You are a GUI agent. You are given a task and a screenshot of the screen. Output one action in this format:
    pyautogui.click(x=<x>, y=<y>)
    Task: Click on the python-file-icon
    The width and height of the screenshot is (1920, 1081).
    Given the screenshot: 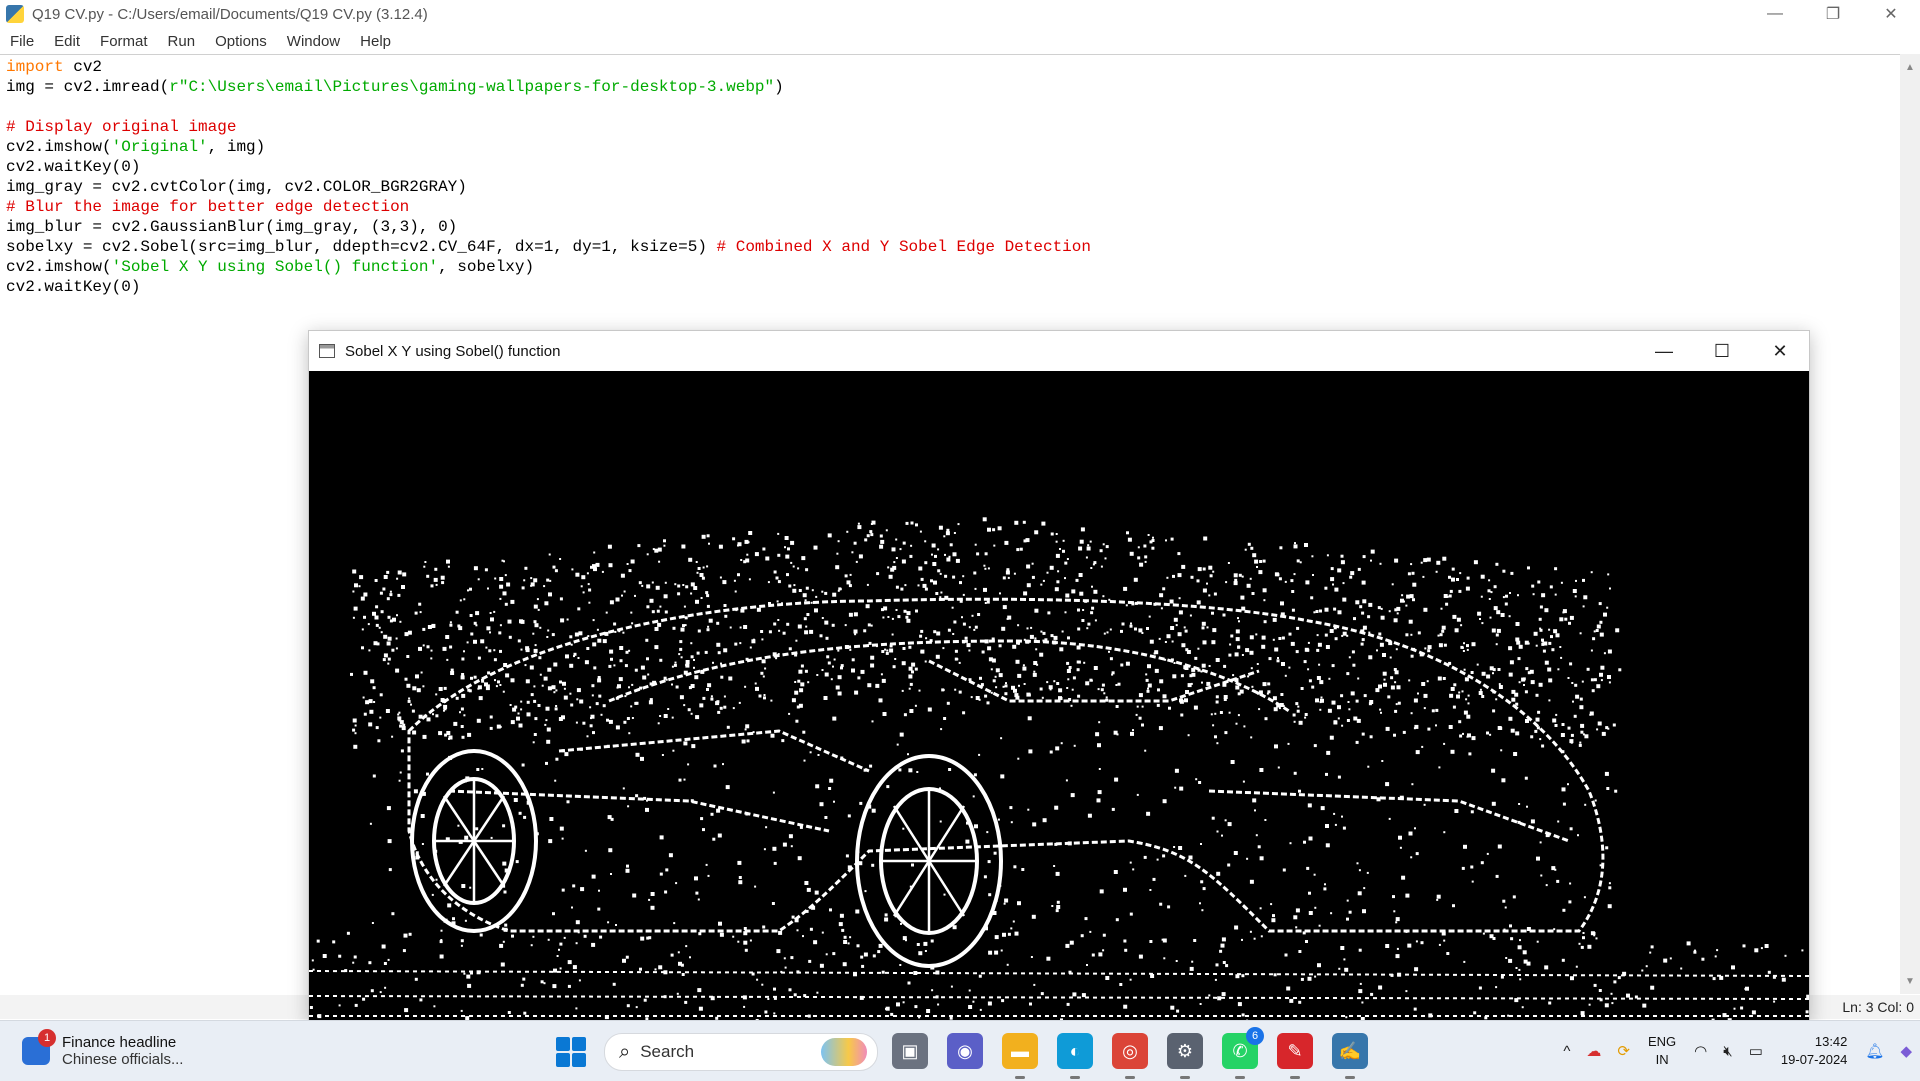 What is the action you would take?
    pyautogui.click(x=15, y=14)
    